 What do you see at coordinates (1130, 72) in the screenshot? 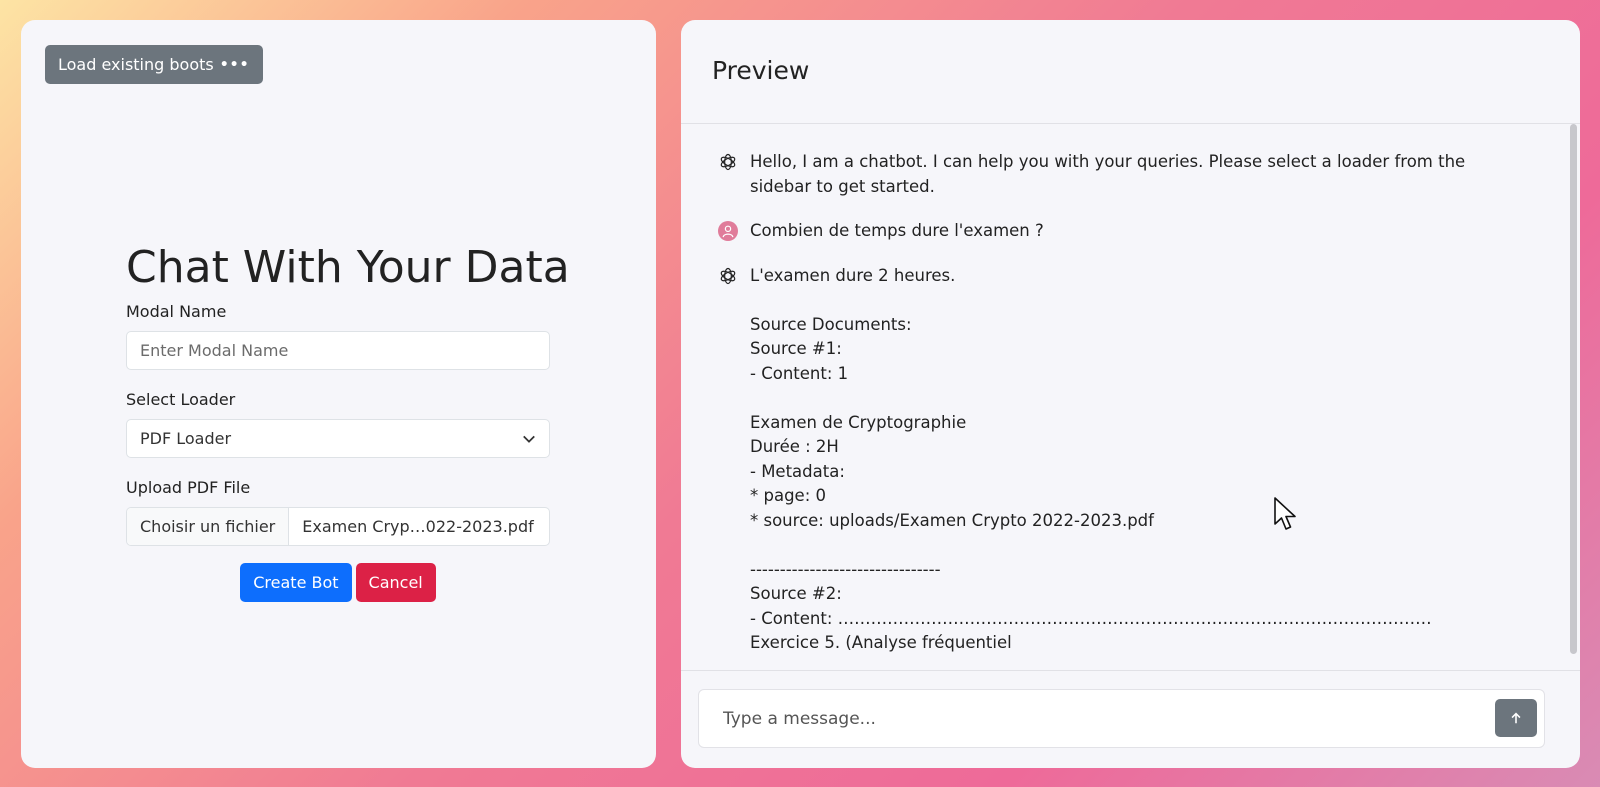
I see `preview-header: Preview` at bounding box center [1130, 72].